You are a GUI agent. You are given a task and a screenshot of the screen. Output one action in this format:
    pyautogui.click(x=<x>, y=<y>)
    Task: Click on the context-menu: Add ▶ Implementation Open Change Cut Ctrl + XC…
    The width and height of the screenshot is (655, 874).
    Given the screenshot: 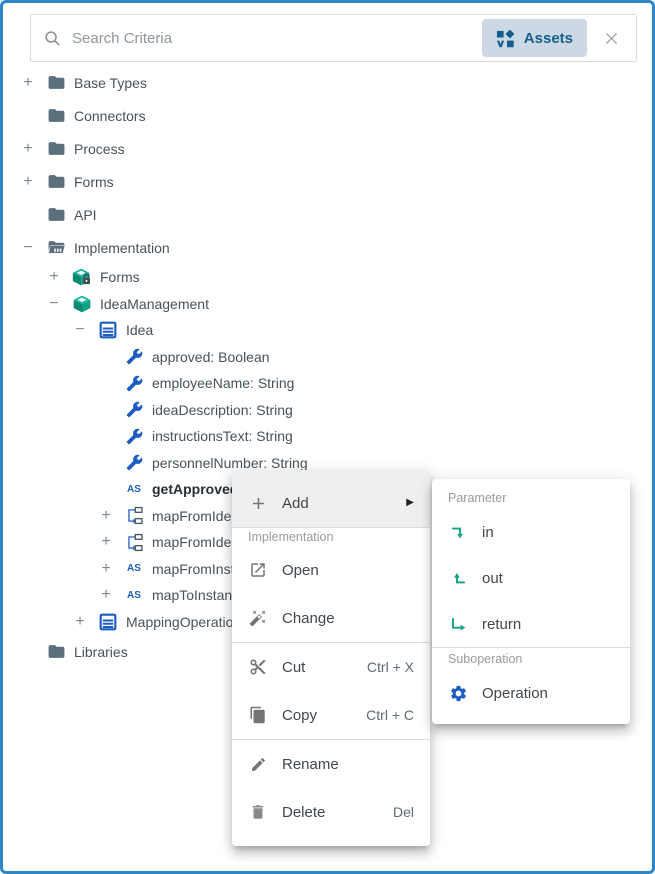 What is the action you would take?
    pyautogui.click(x=331, y=658)
    